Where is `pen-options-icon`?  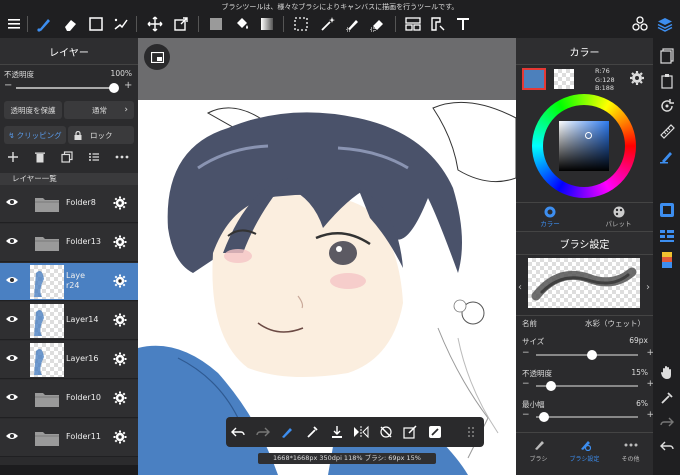
pen-options-icon is located at coordinates (121, 24).